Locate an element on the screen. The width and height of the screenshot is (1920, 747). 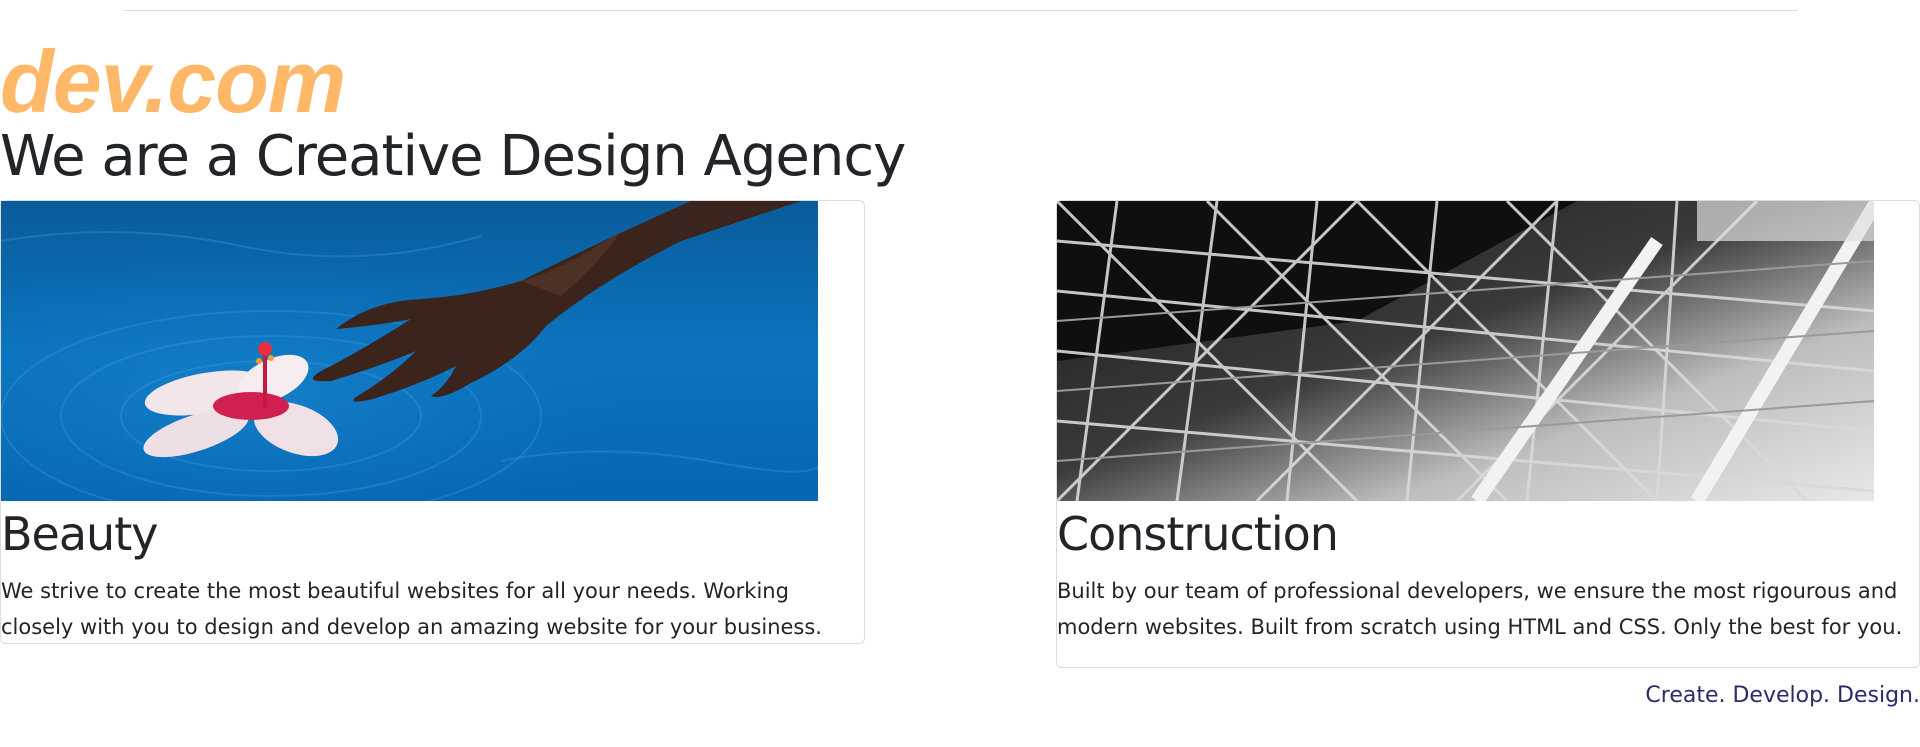
brand-logo: dev.com is located at coordinates (173, 82).